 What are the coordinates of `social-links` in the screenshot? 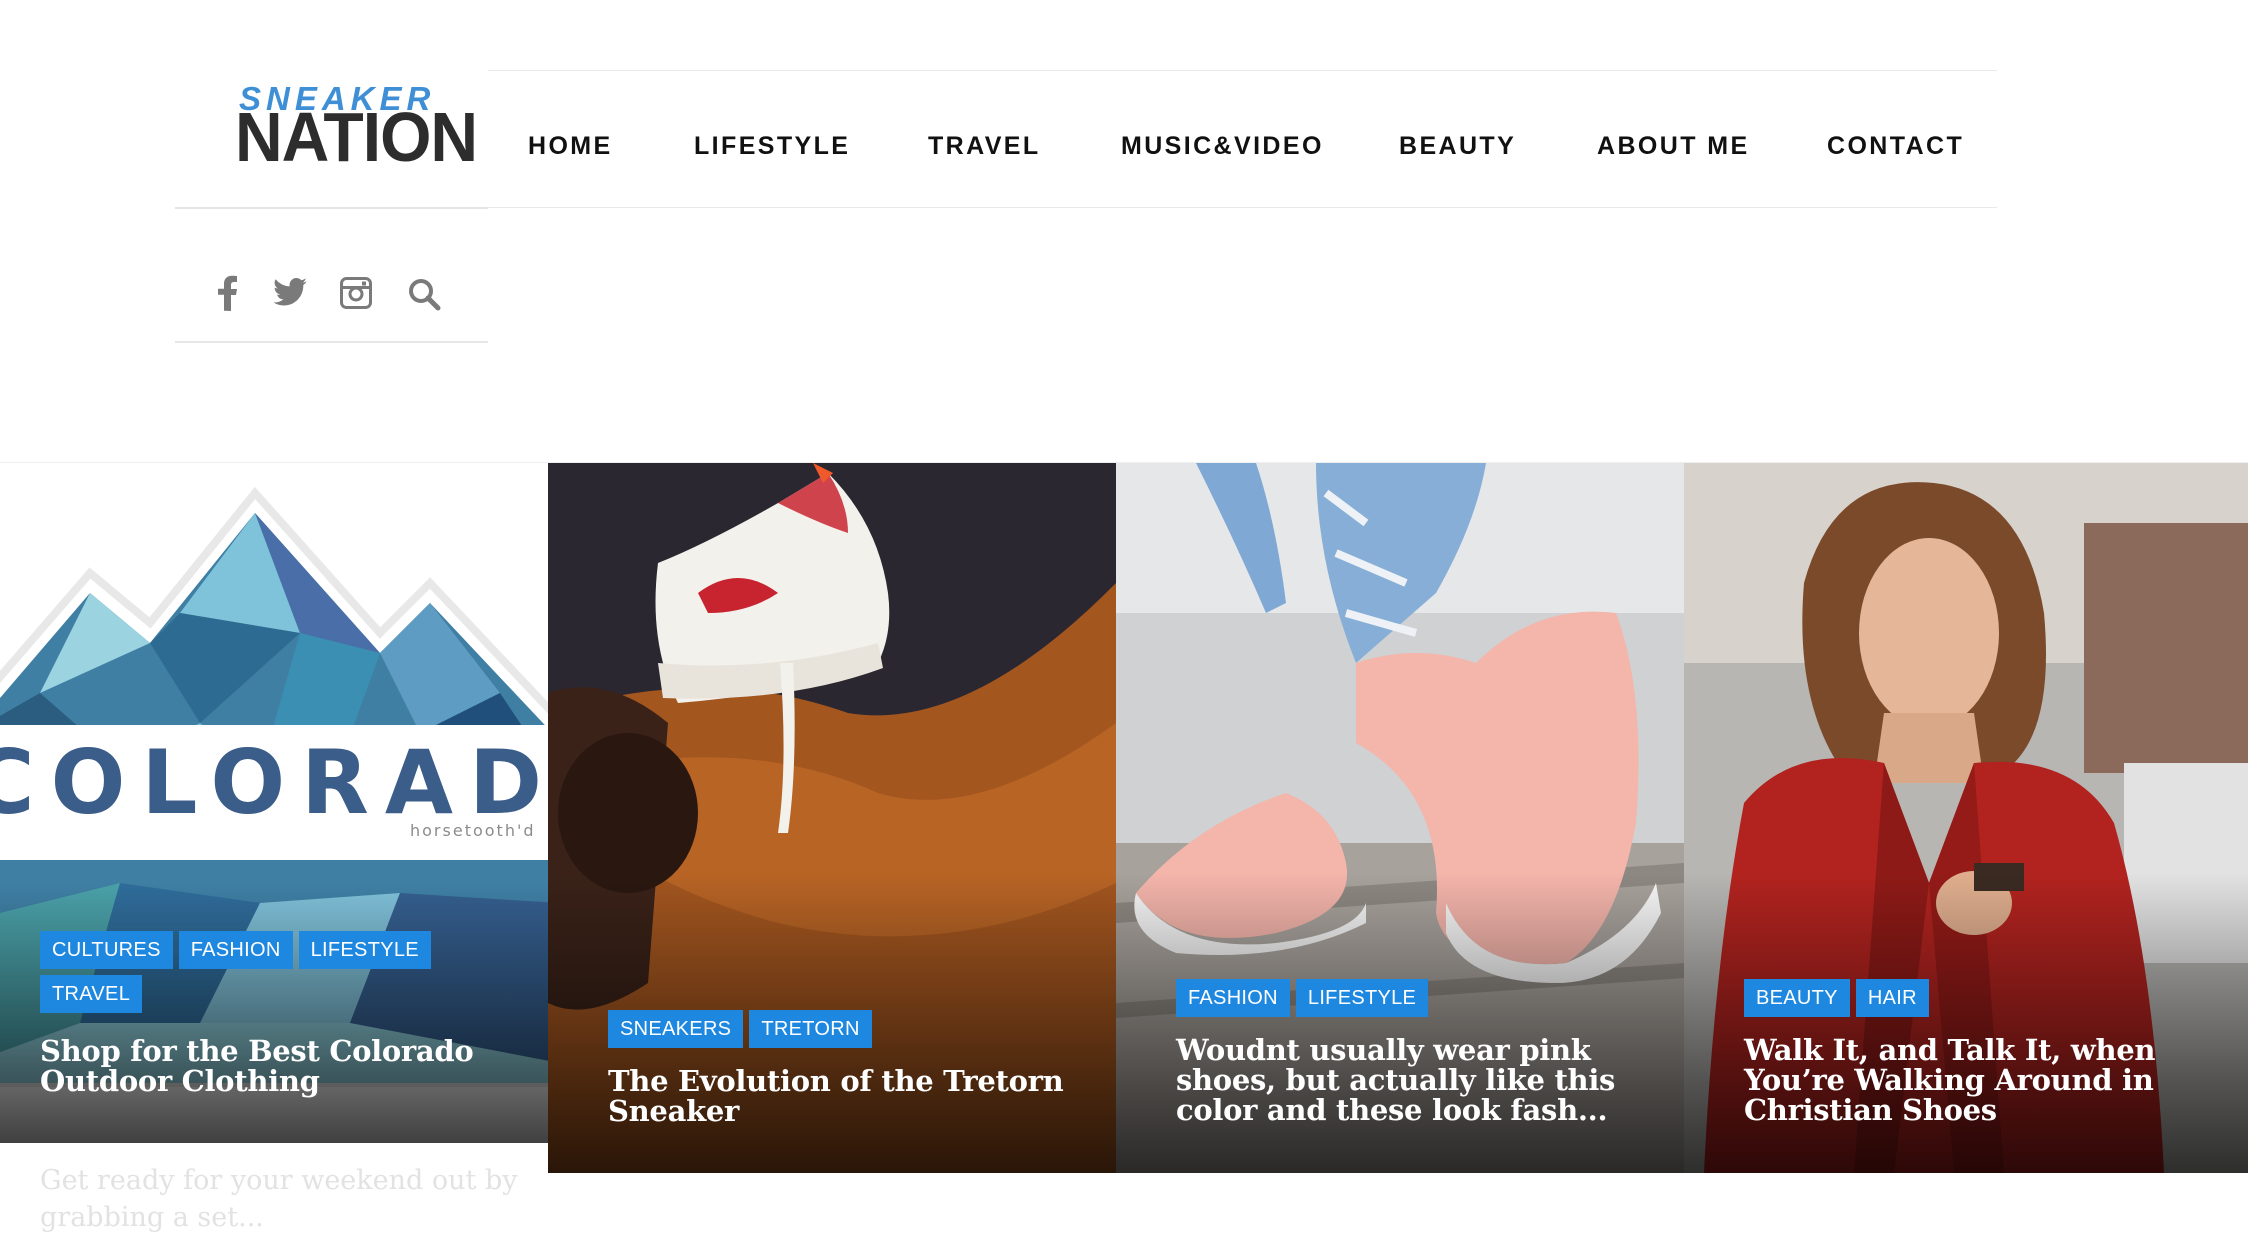 It's located at (331, 276).